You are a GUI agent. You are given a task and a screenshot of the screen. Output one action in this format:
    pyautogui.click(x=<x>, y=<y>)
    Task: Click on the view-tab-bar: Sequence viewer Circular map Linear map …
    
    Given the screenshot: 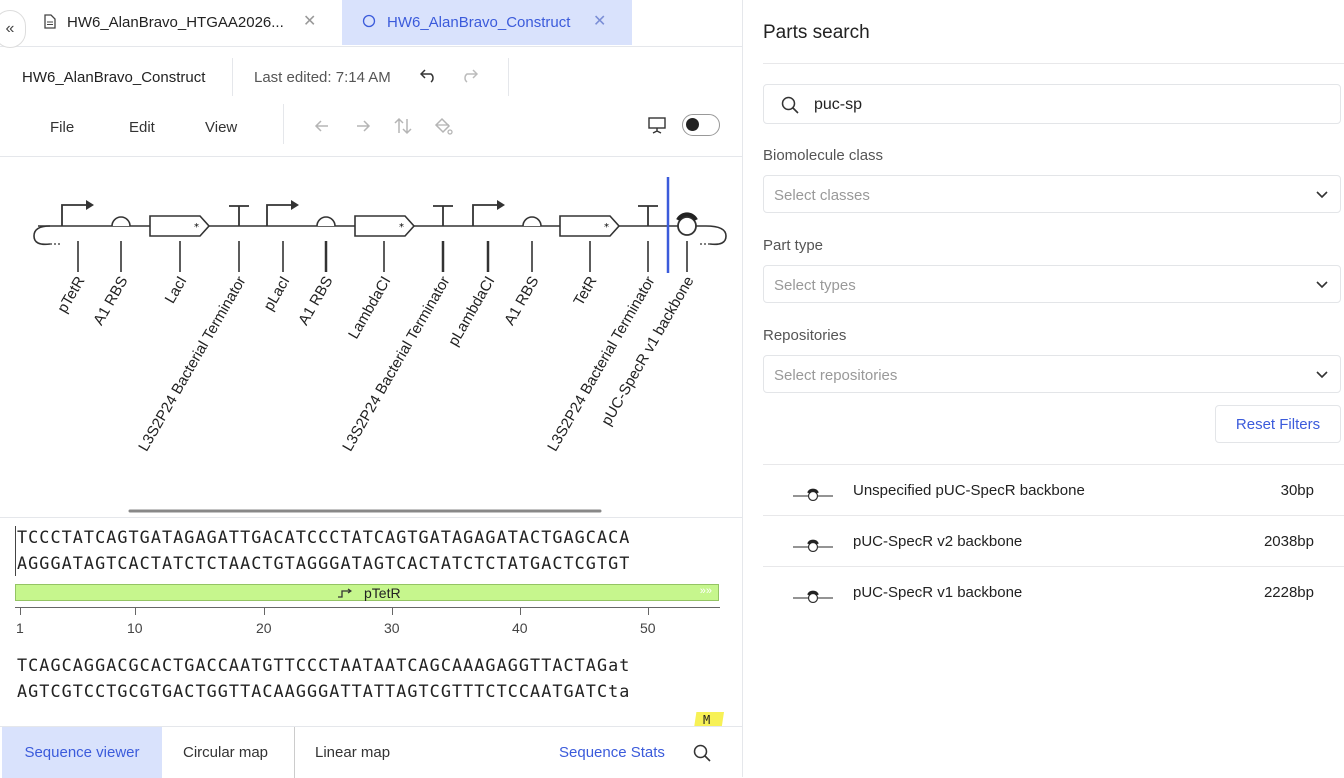 What is the action you would take?
    pyautogui.click(x=371, y=752)
    